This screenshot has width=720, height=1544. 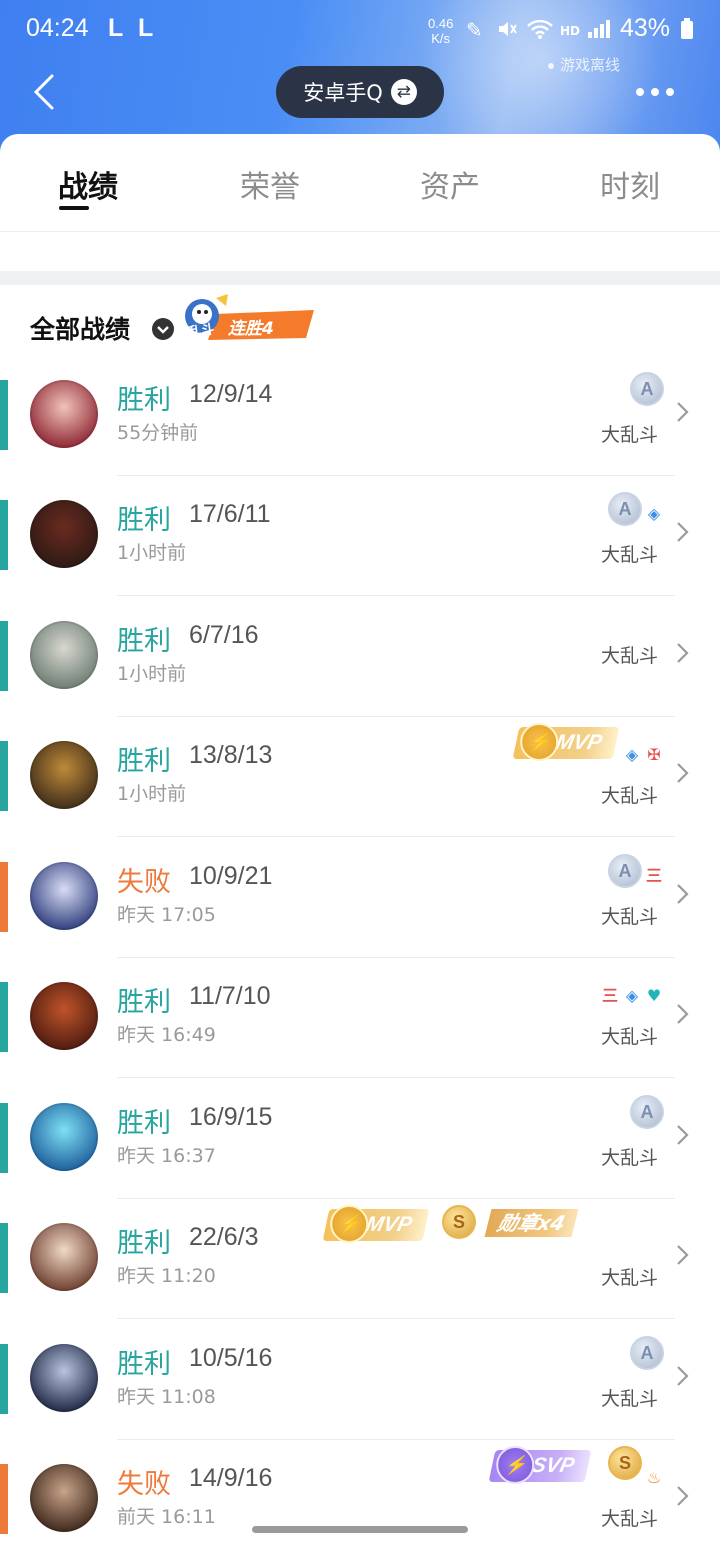 I want to click on match-row: 胜利 13/8/13 1小时前 大乱斗 ✠ ◈ ⚡ MVP, so click(x=360, y=787).